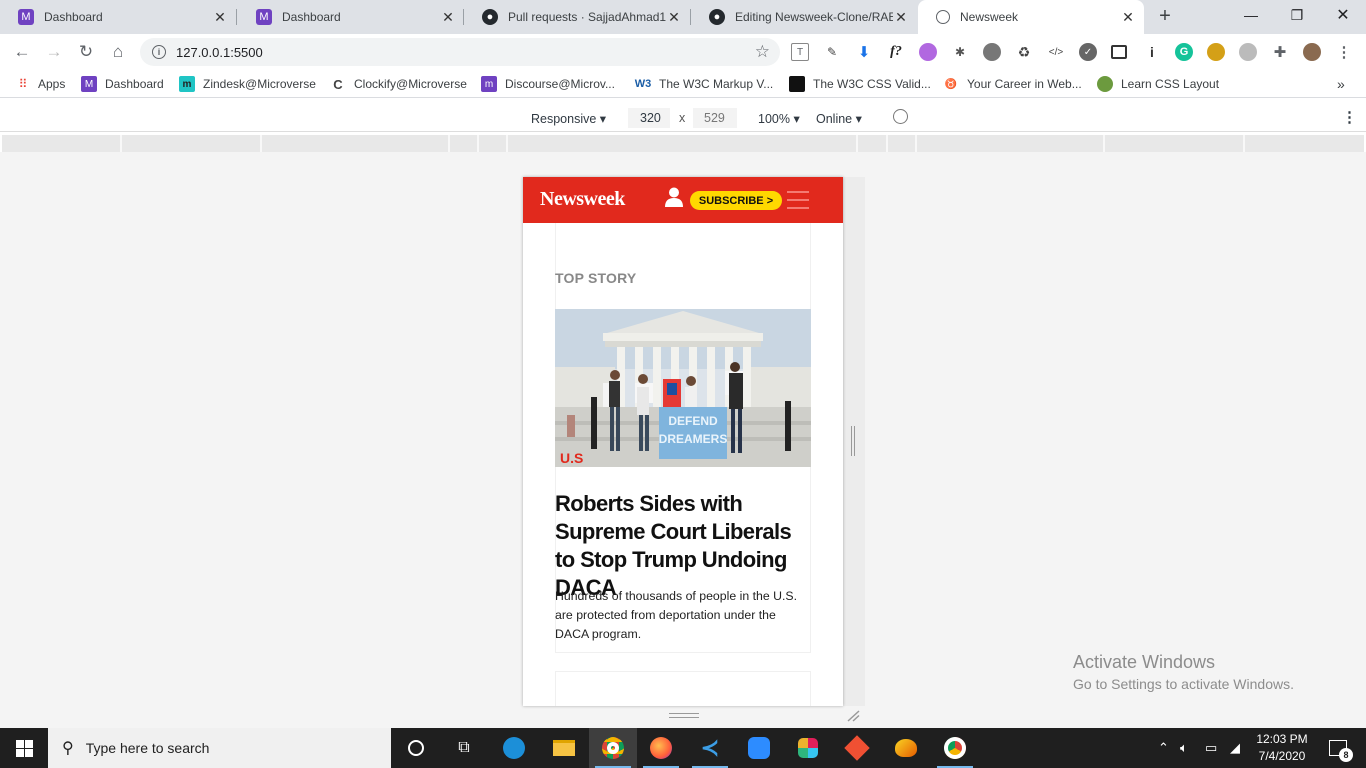 This screenshot has height=768, width=1366. Describe the element at coordinates (683, 388) in the screenshot. I see `story-photo: DEFEND DREAMERS` at that location.